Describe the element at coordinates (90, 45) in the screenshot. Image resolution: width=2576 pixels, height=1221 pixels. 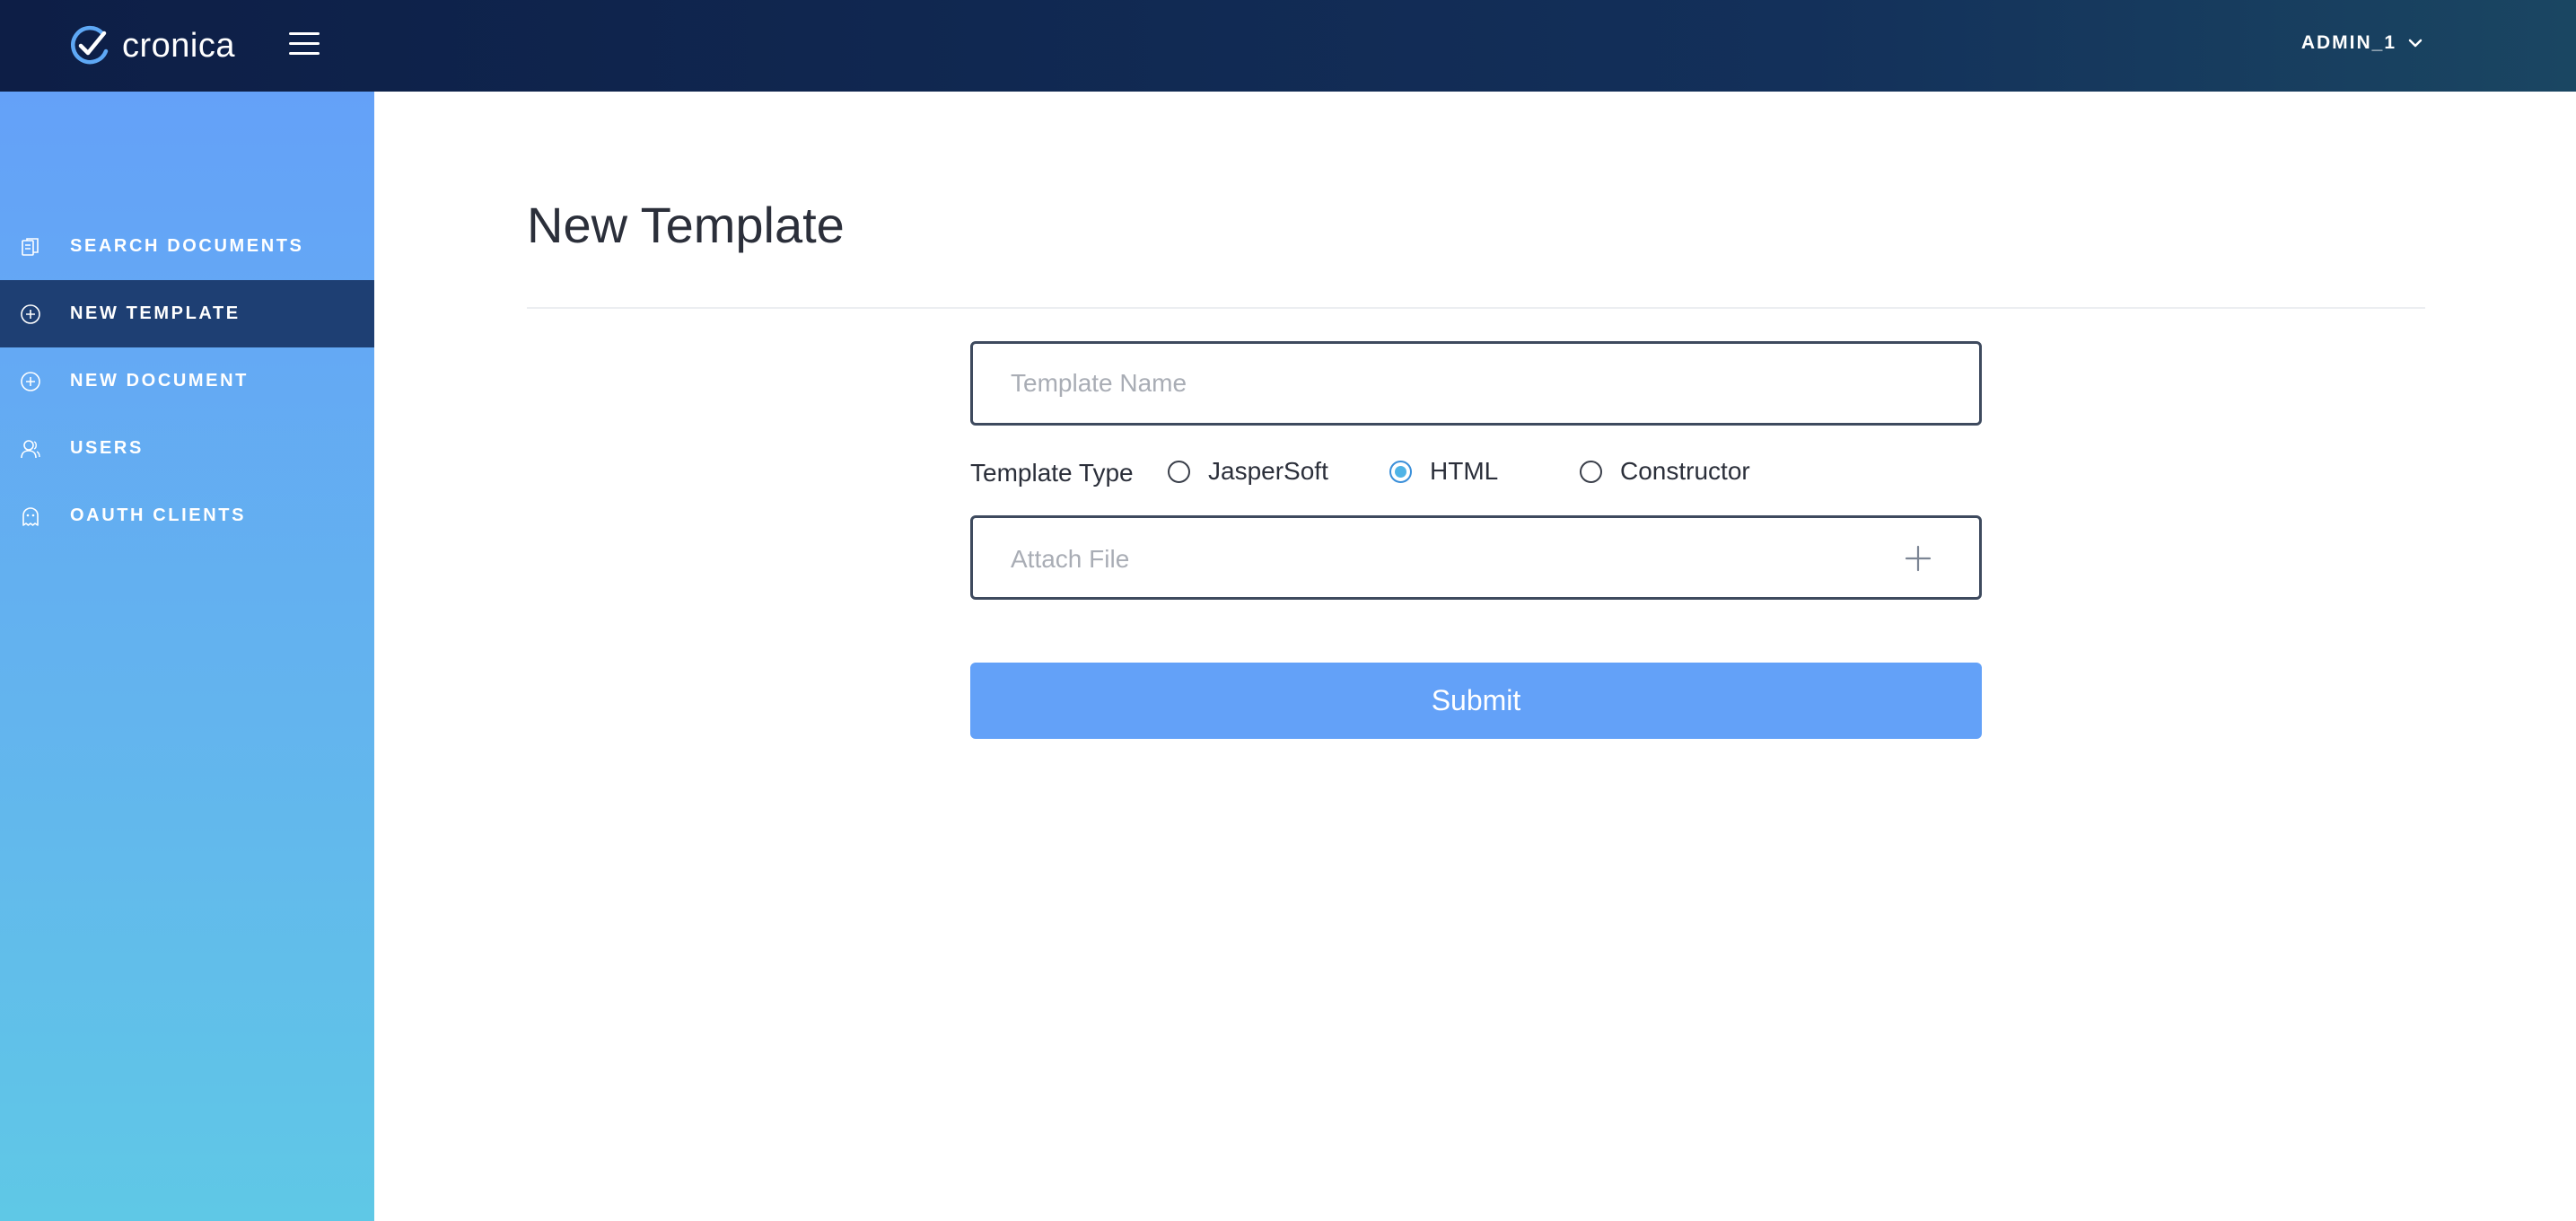
I see `check-circle-icon` at that location.